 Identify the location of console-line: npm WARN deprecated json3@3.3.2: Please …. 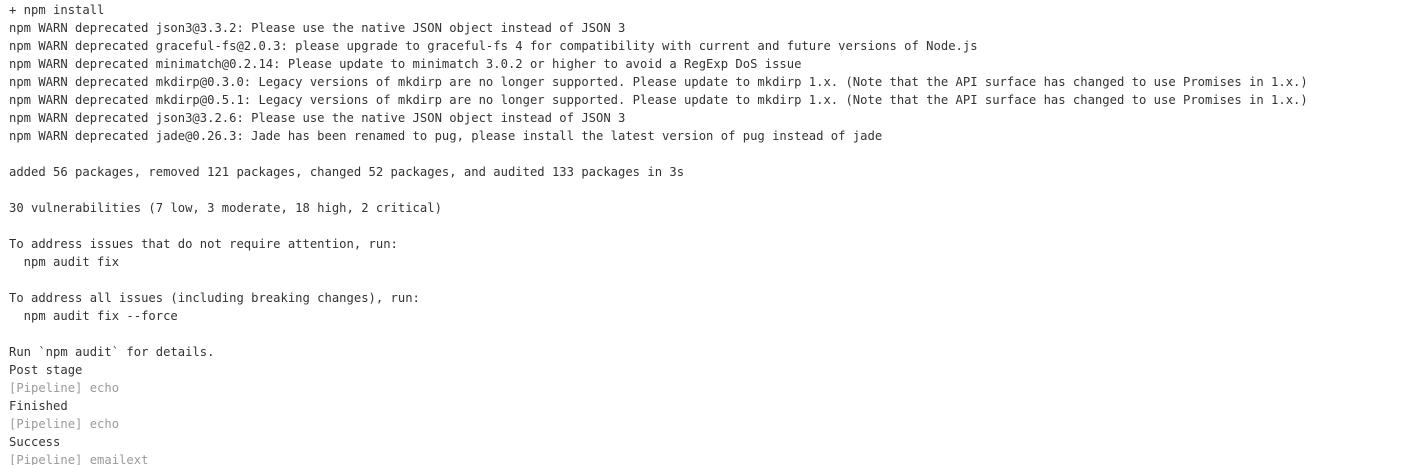
(317, 28).